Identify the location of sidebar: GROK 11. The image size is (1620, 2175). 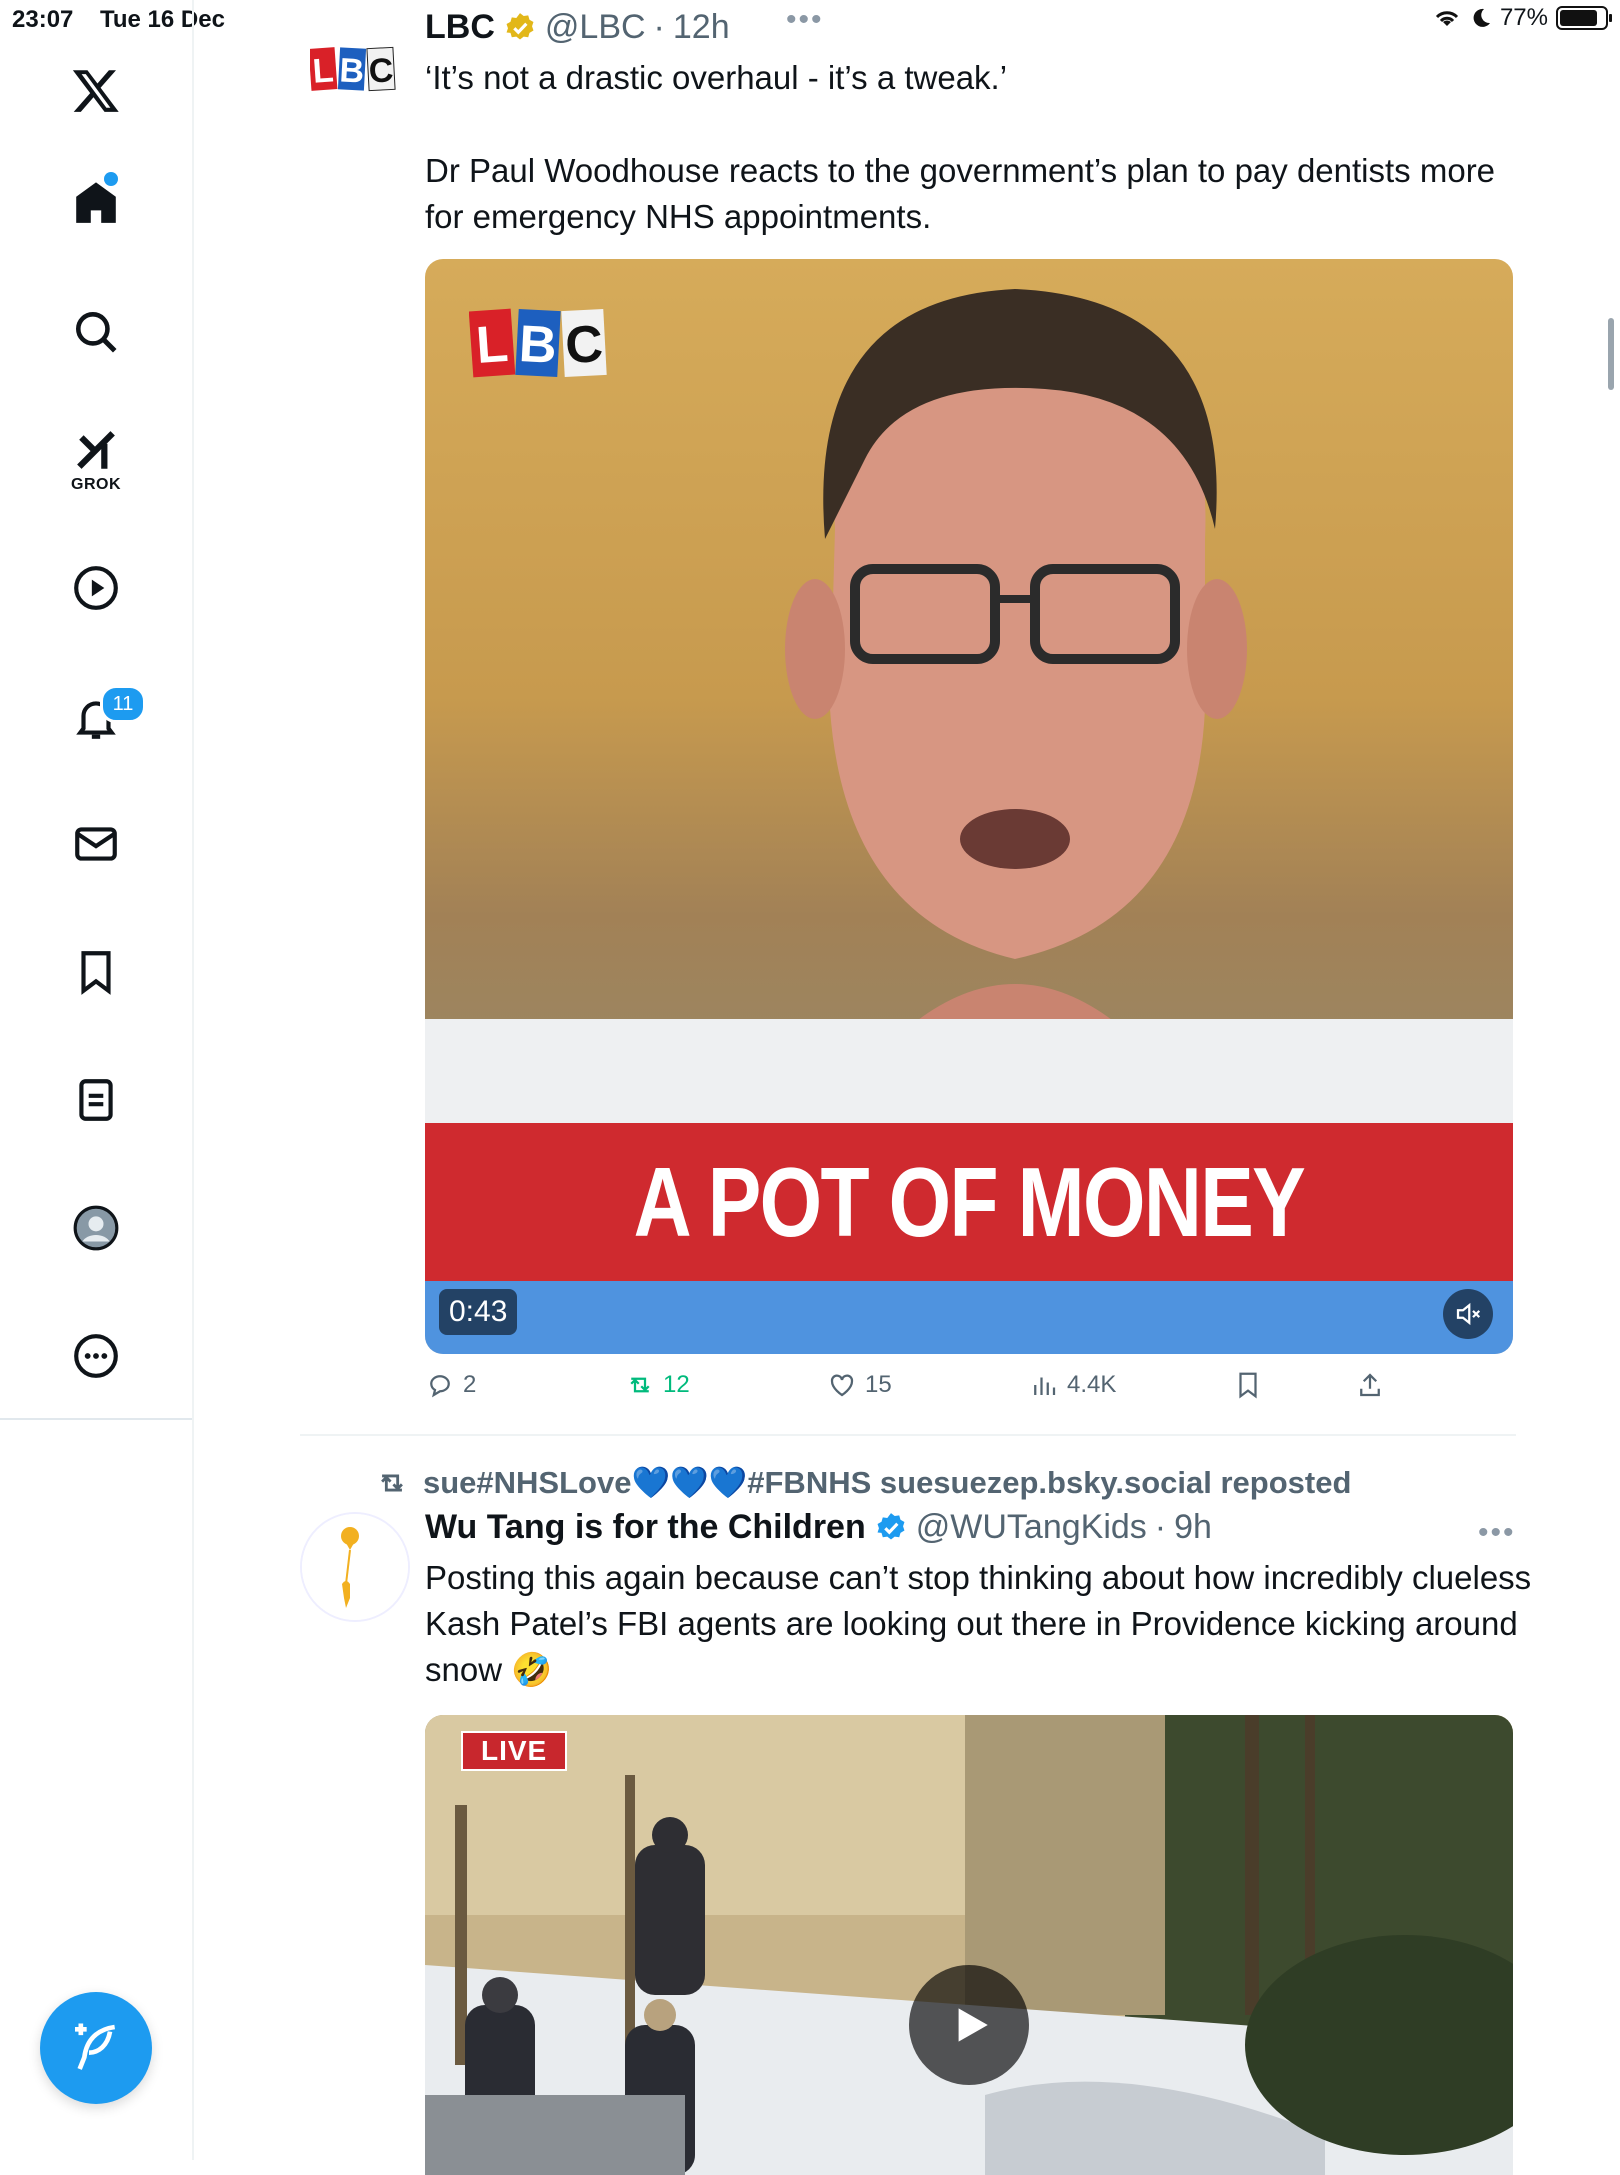
(97, 1080).